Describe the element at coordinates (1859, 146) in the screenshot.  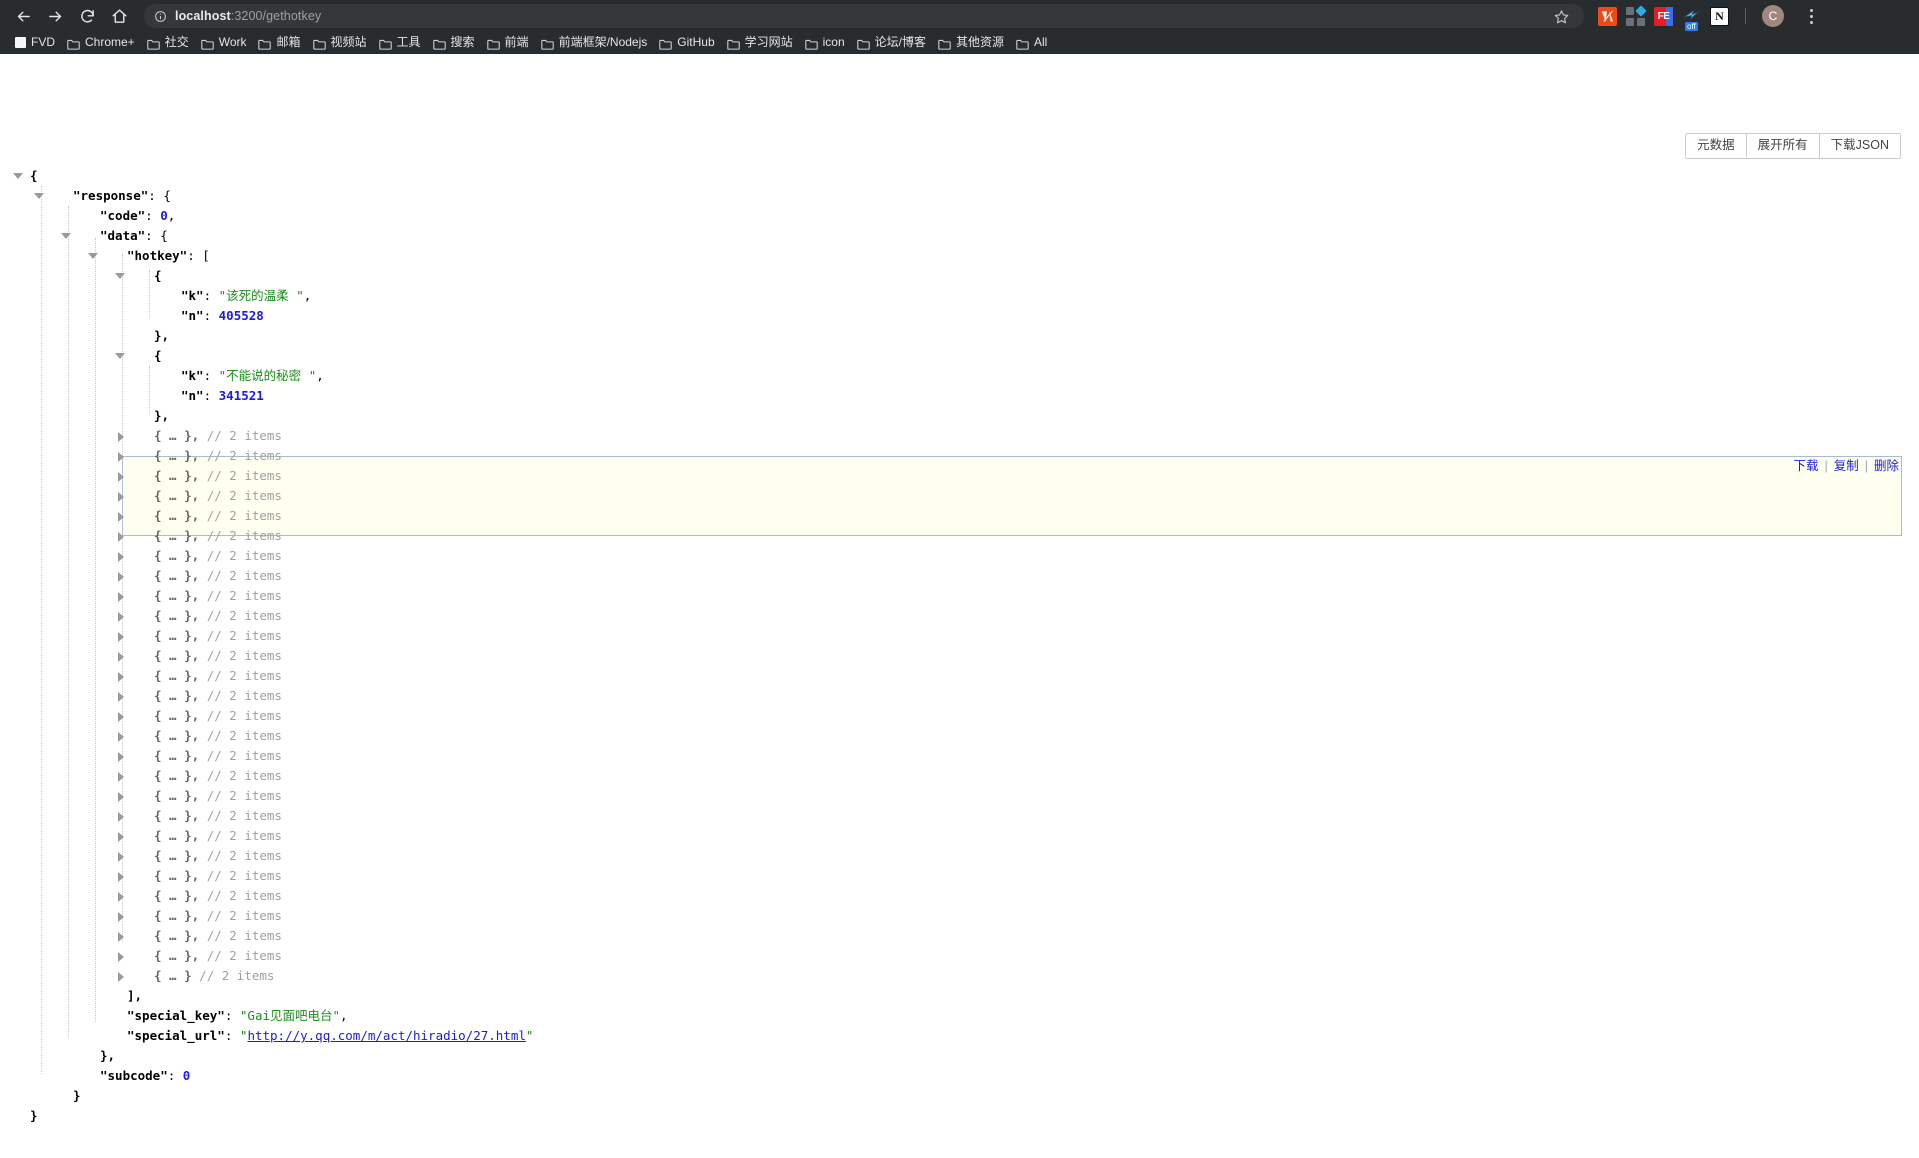
I see `download-json-button: 下载JSON` at that location.